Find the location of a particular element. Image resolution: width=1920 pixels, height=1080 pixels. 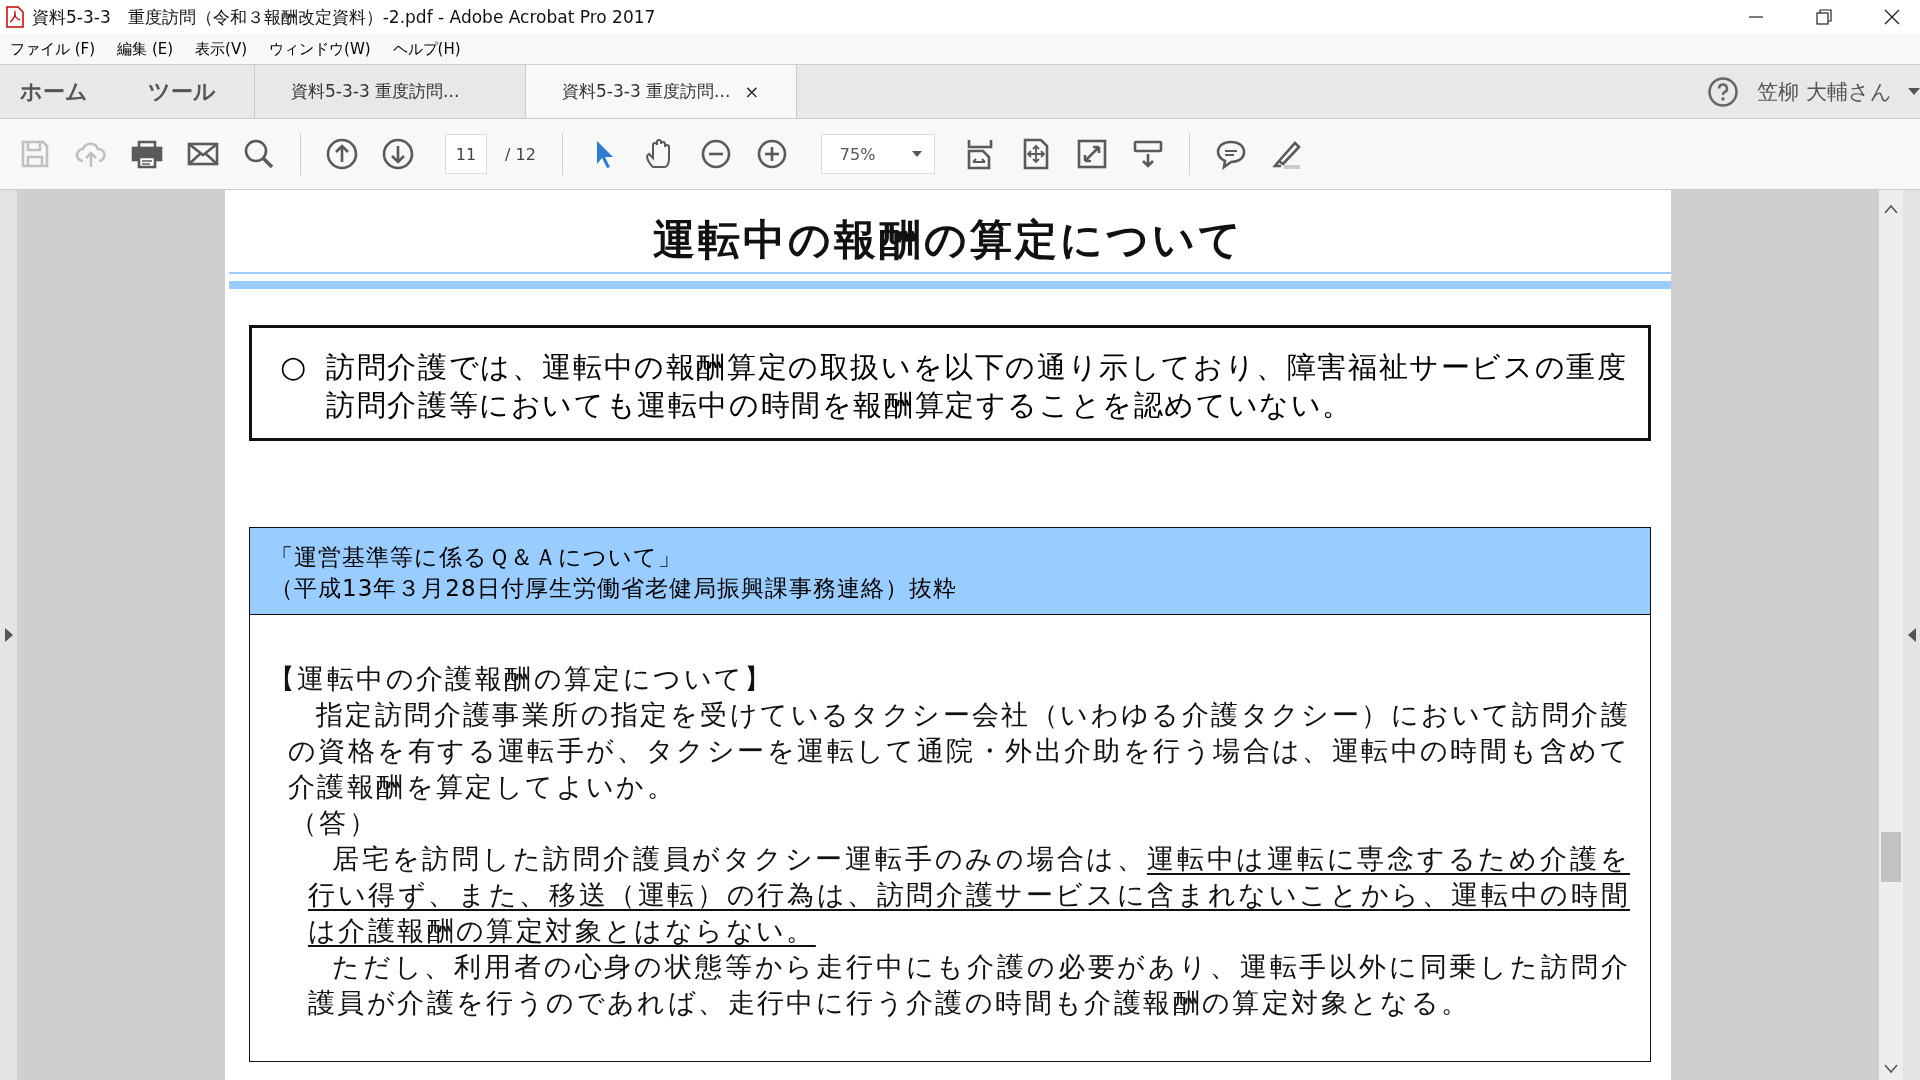

scrollbar-thumb is located at coordinates (1891, 856).